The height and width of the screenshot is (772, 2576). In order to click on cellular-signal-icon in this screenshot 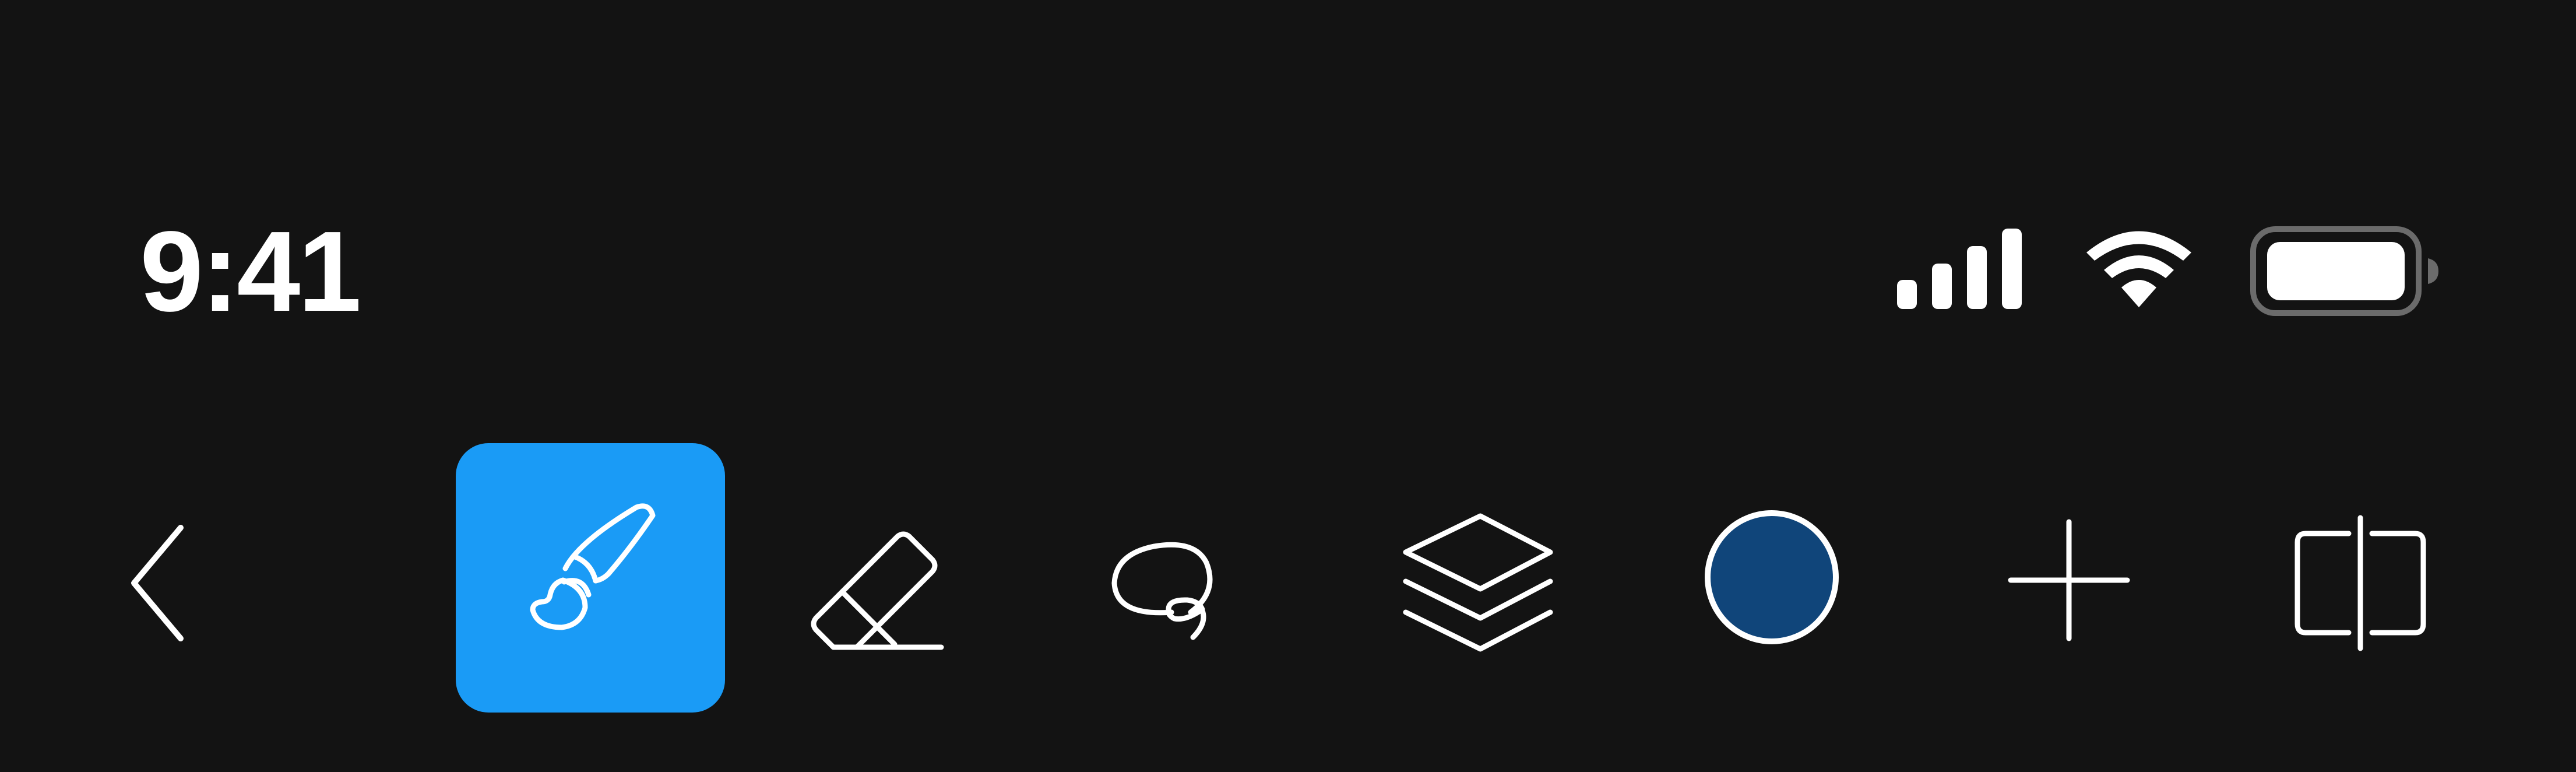, I will do `click(1961, 271)`.